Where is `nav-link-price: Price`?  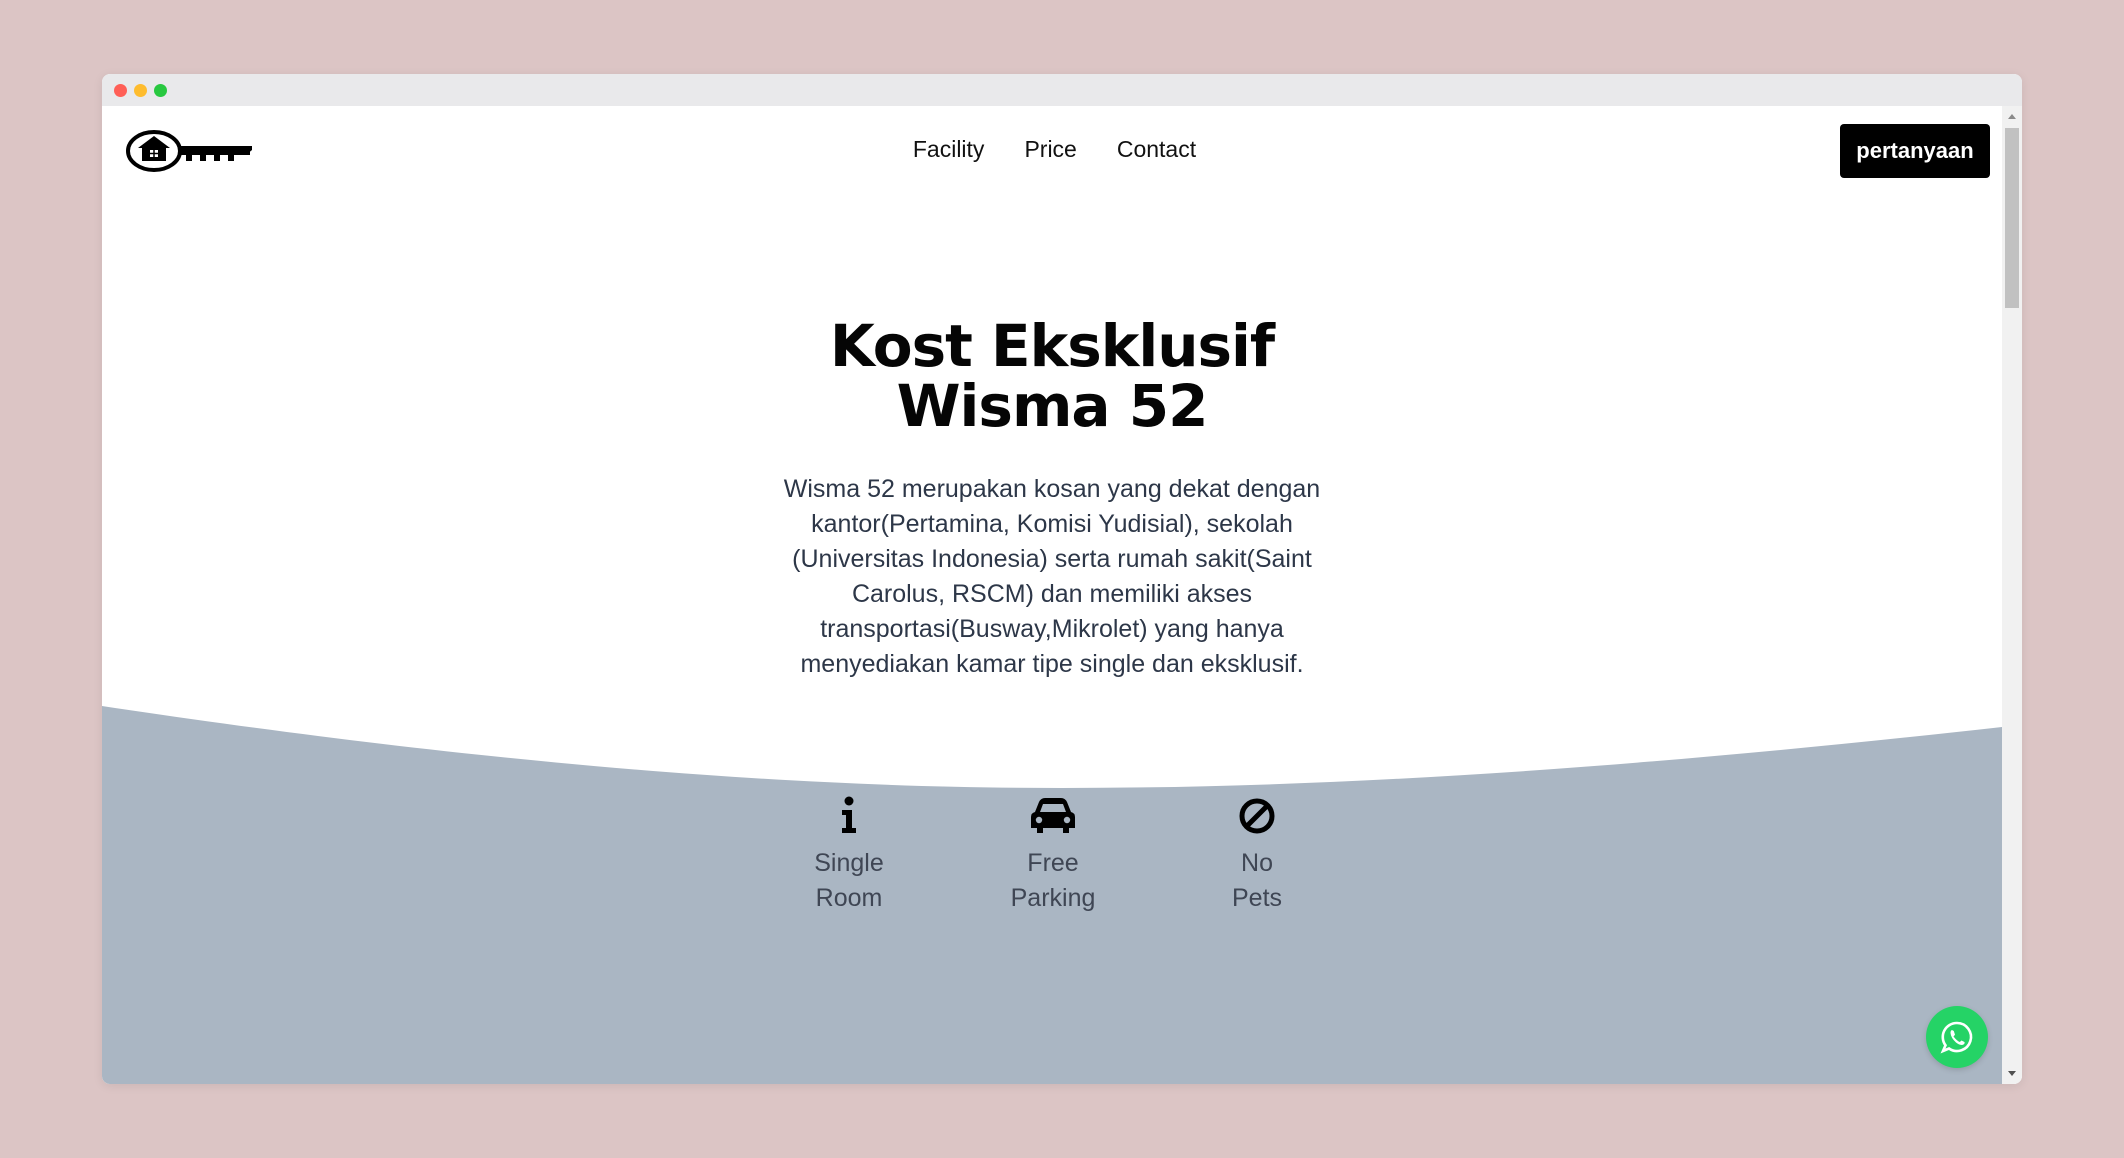 nav-link-price: Price is located at coordinates (1050, 149).